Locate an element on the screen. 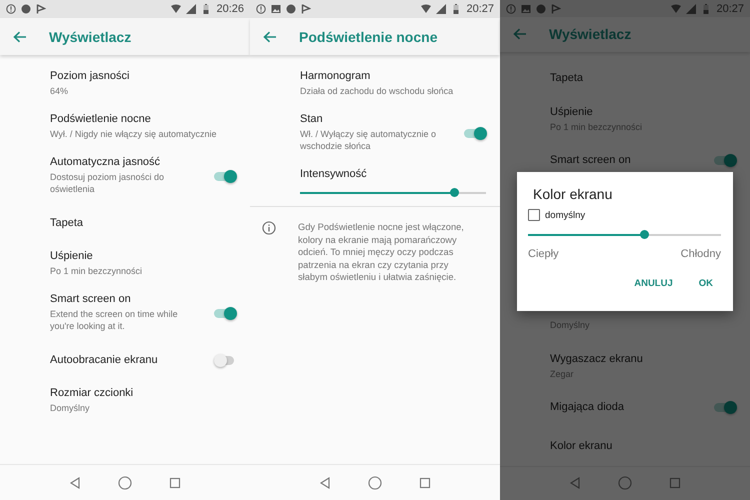 The width and height of the screenshot is (750, 500). setting-summary: Domyślny is located at coordinates (70, 408).